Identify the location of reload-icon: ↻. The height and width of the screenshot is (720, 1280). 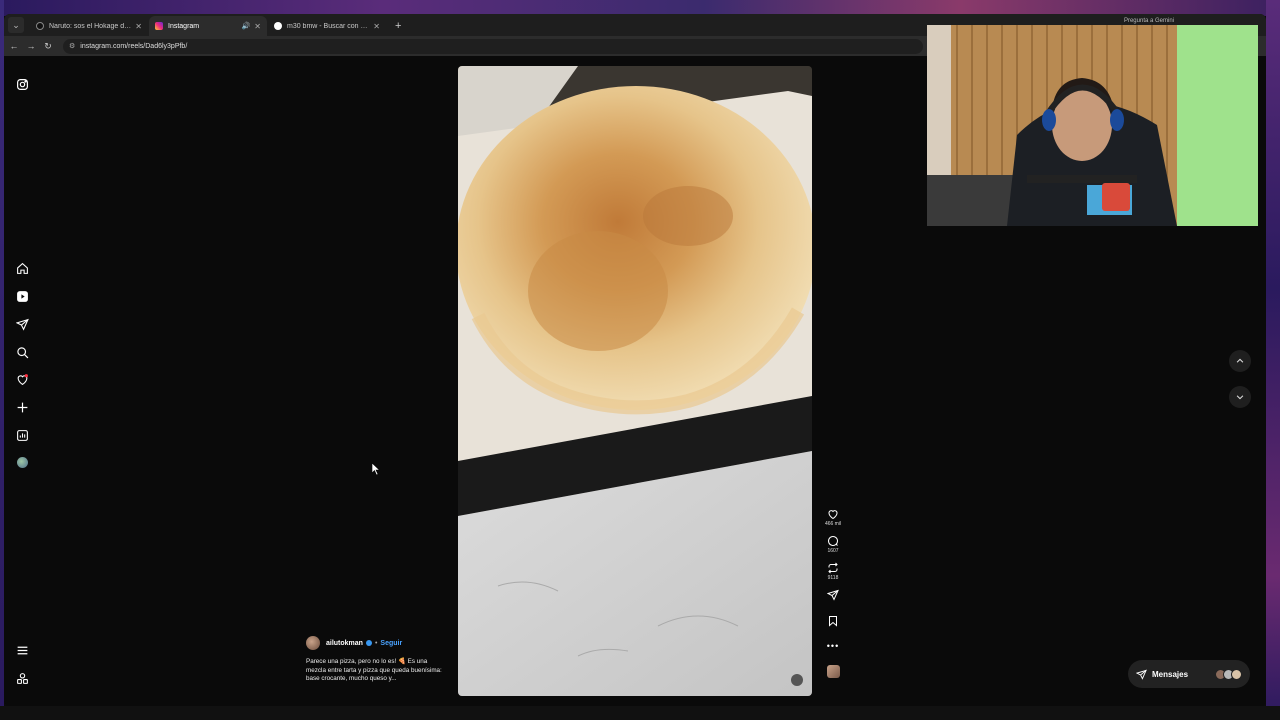
(48, 46).